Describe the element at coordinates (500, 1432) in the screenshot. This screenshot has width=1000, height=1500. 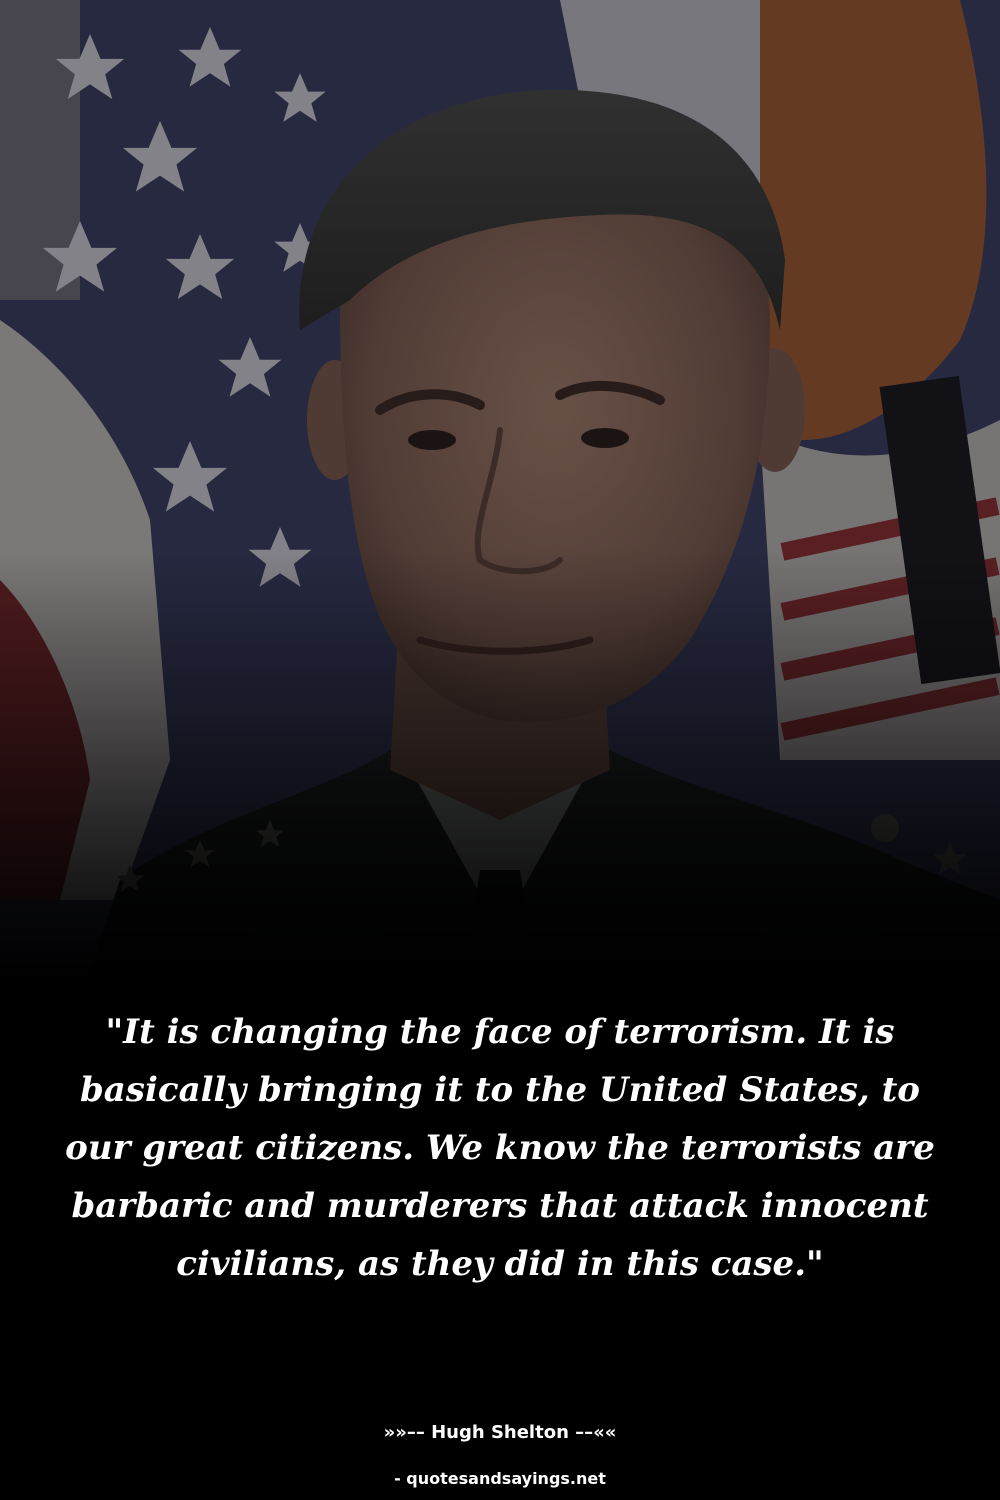
I see `author-attribution: »»–– Hugh Shelton ––««` at that location.